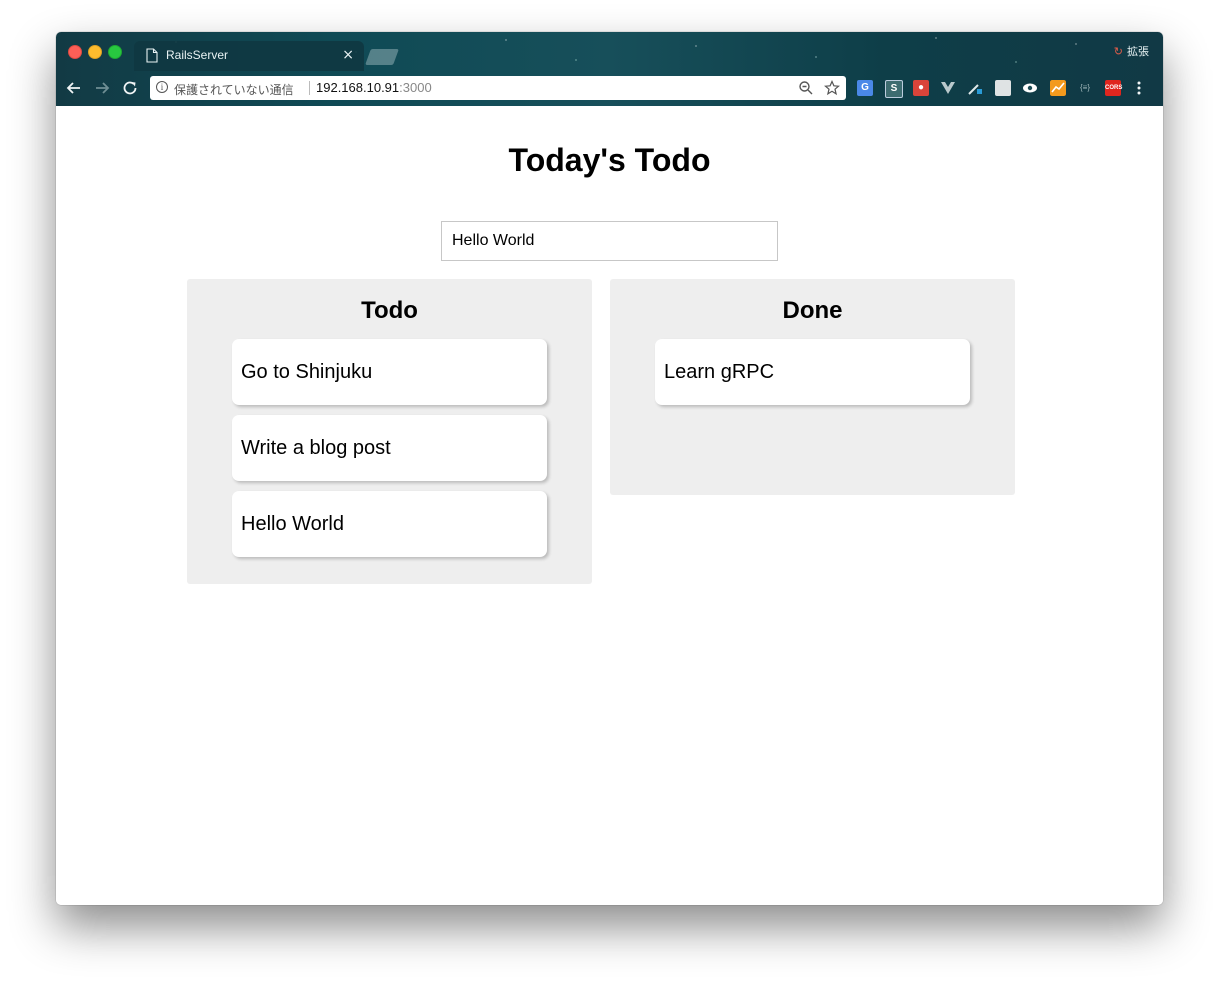  Describe the element at coordinates (921, 88) in the screenshot. I see `ladybug-extension-icon: ●` at that location.